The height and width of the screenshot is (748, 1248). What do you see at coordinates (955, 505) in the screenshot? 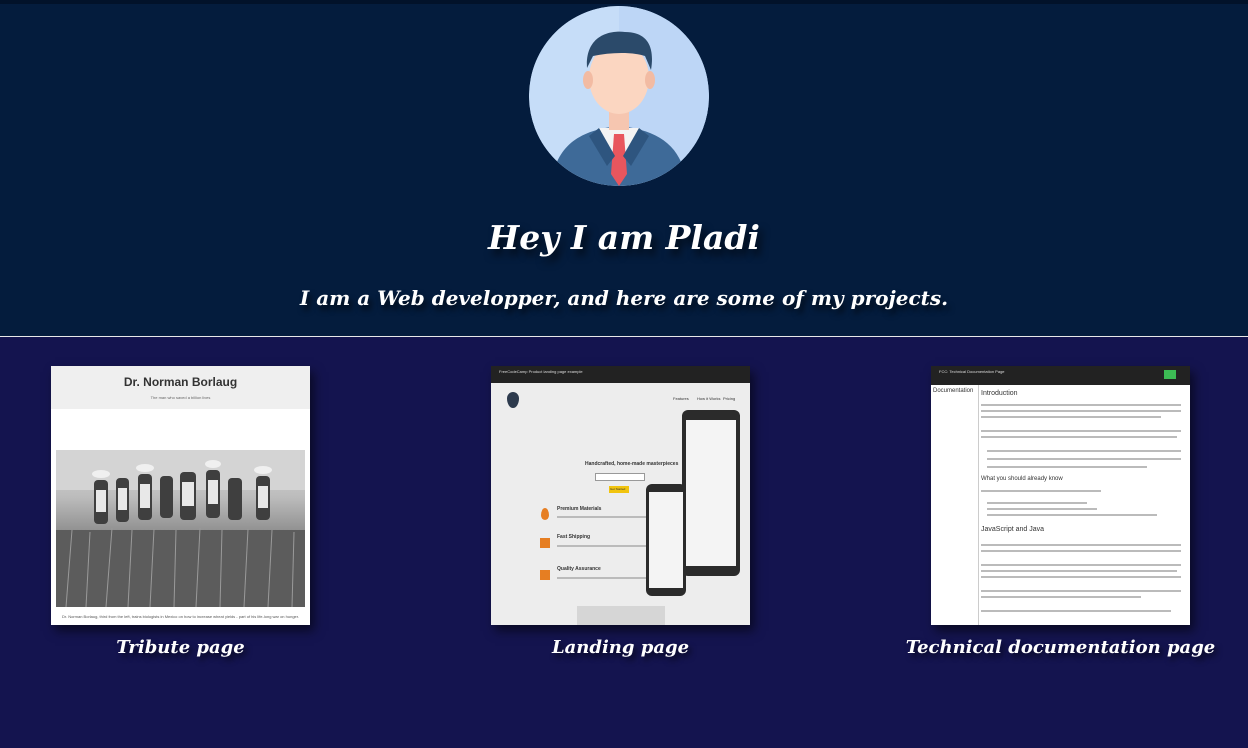
I see `techdoc-thumb-sidebar` at bounding box center [955, 505].